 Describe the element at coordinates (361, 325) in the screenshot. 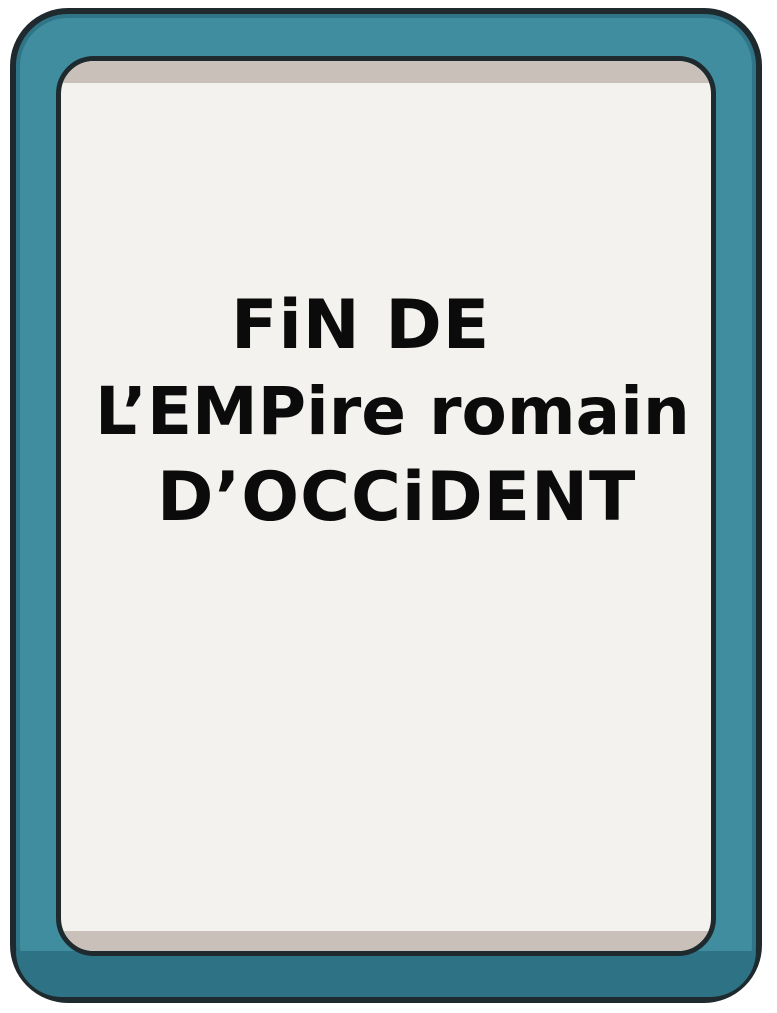

I see `card-title-line-1: FiN DE` at that location.